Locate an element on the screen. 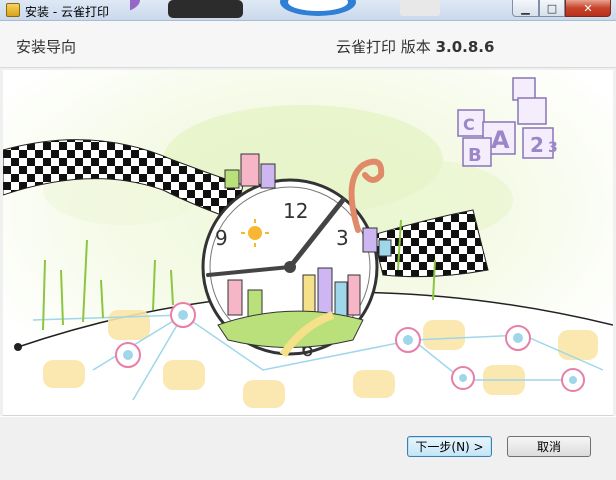 This screenshot has width=616, height=480. clock-number-12: 12 is located at coordinates (295, 211).